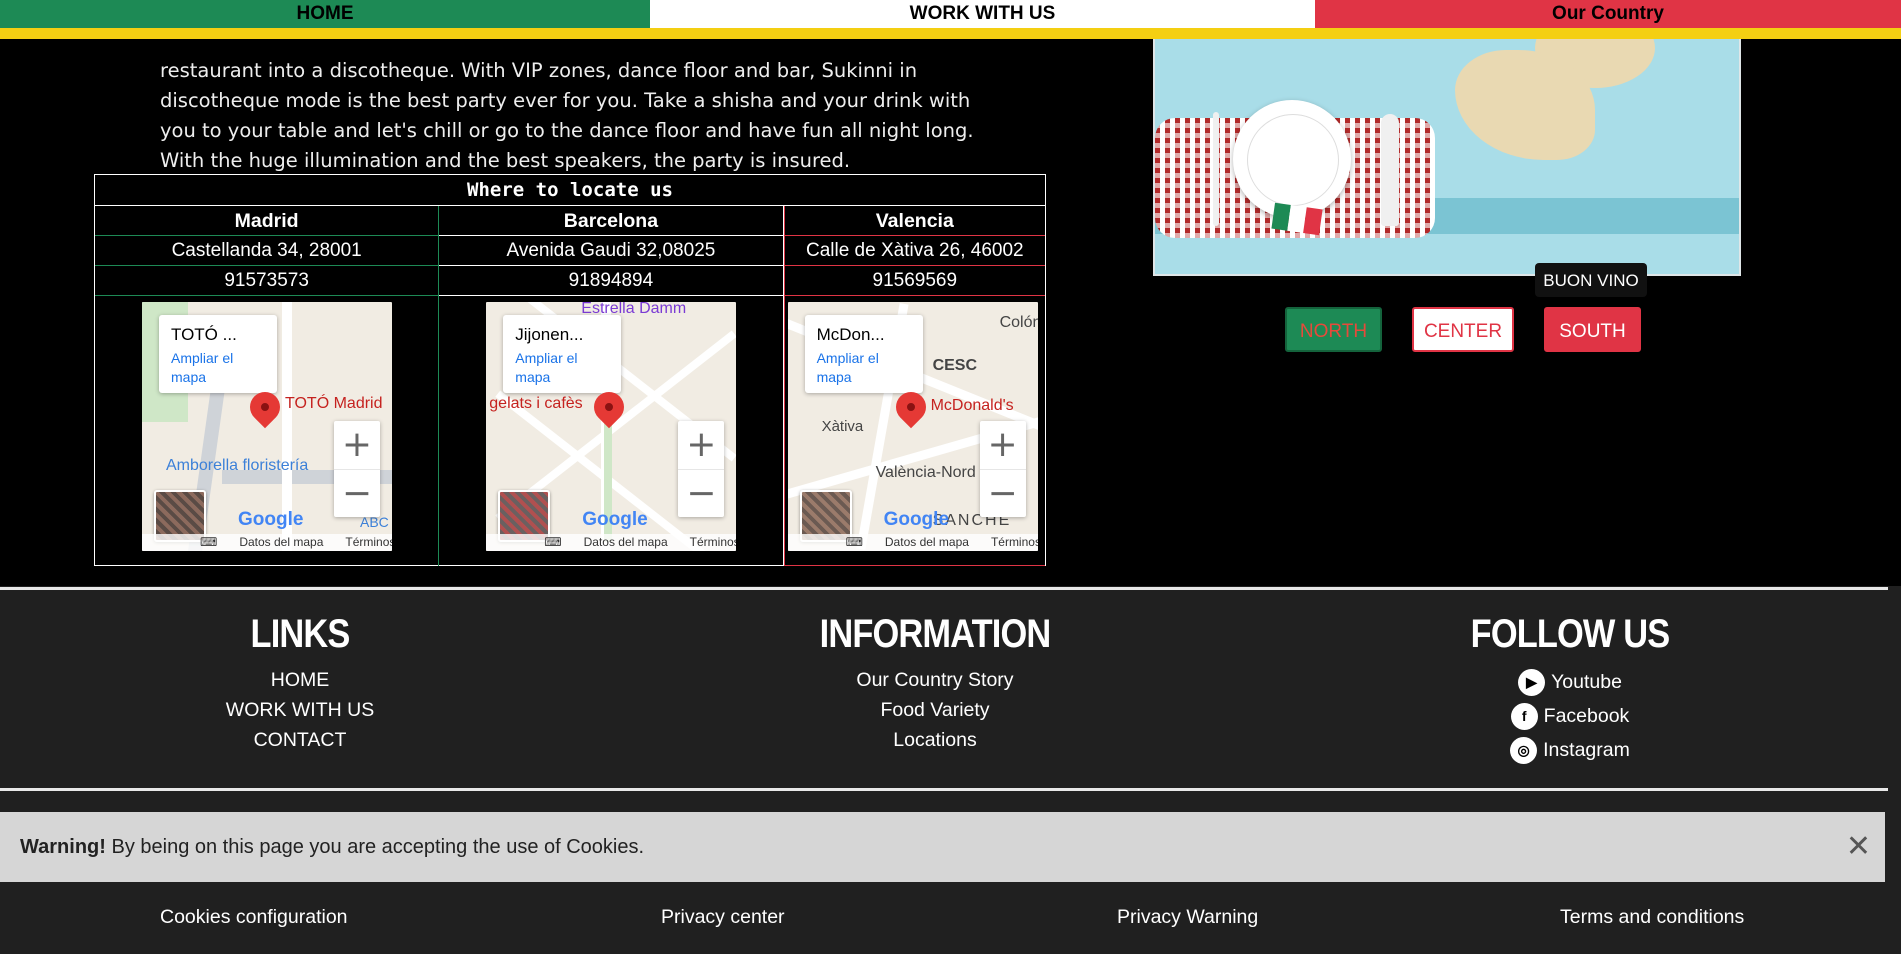  I want to click on map-label: Xàtiva, so click(842, 426).